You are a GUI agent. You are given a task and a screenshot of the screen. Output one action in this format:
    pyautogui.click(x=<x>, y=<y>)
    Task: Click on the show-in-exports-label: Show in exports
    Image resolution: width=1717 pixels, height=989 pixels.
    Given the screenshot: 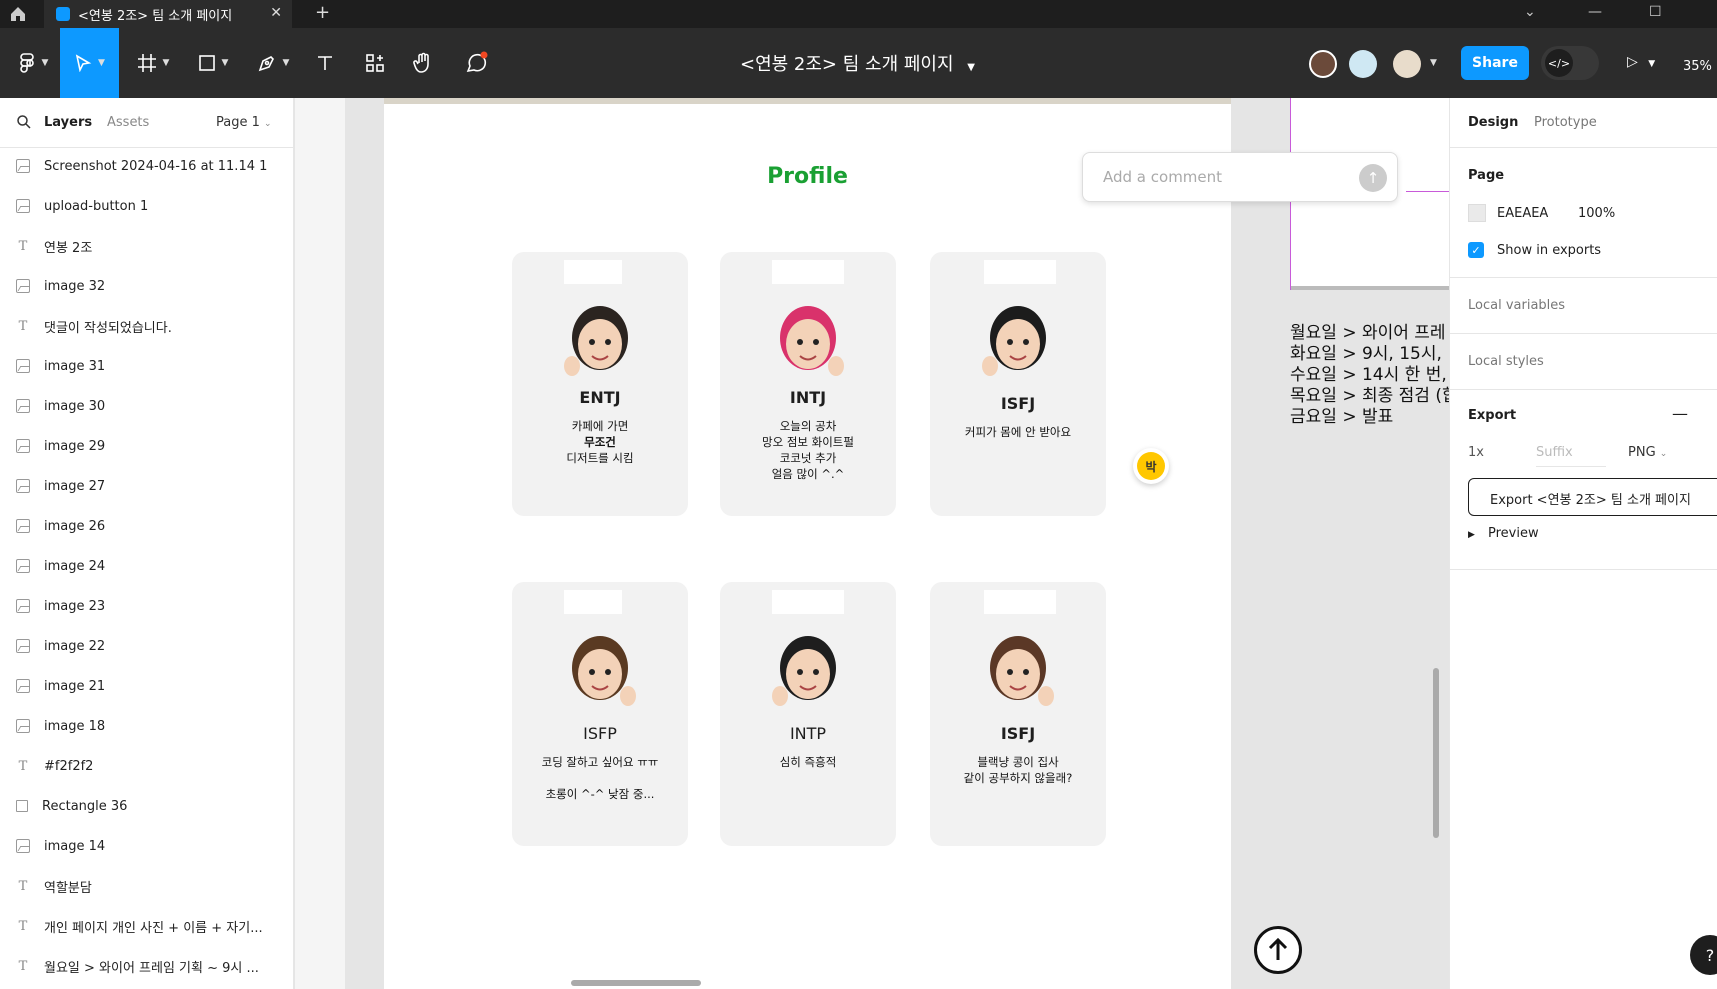 What is the action you would take?
    pyautogui.click(x=1549, y=250)
    